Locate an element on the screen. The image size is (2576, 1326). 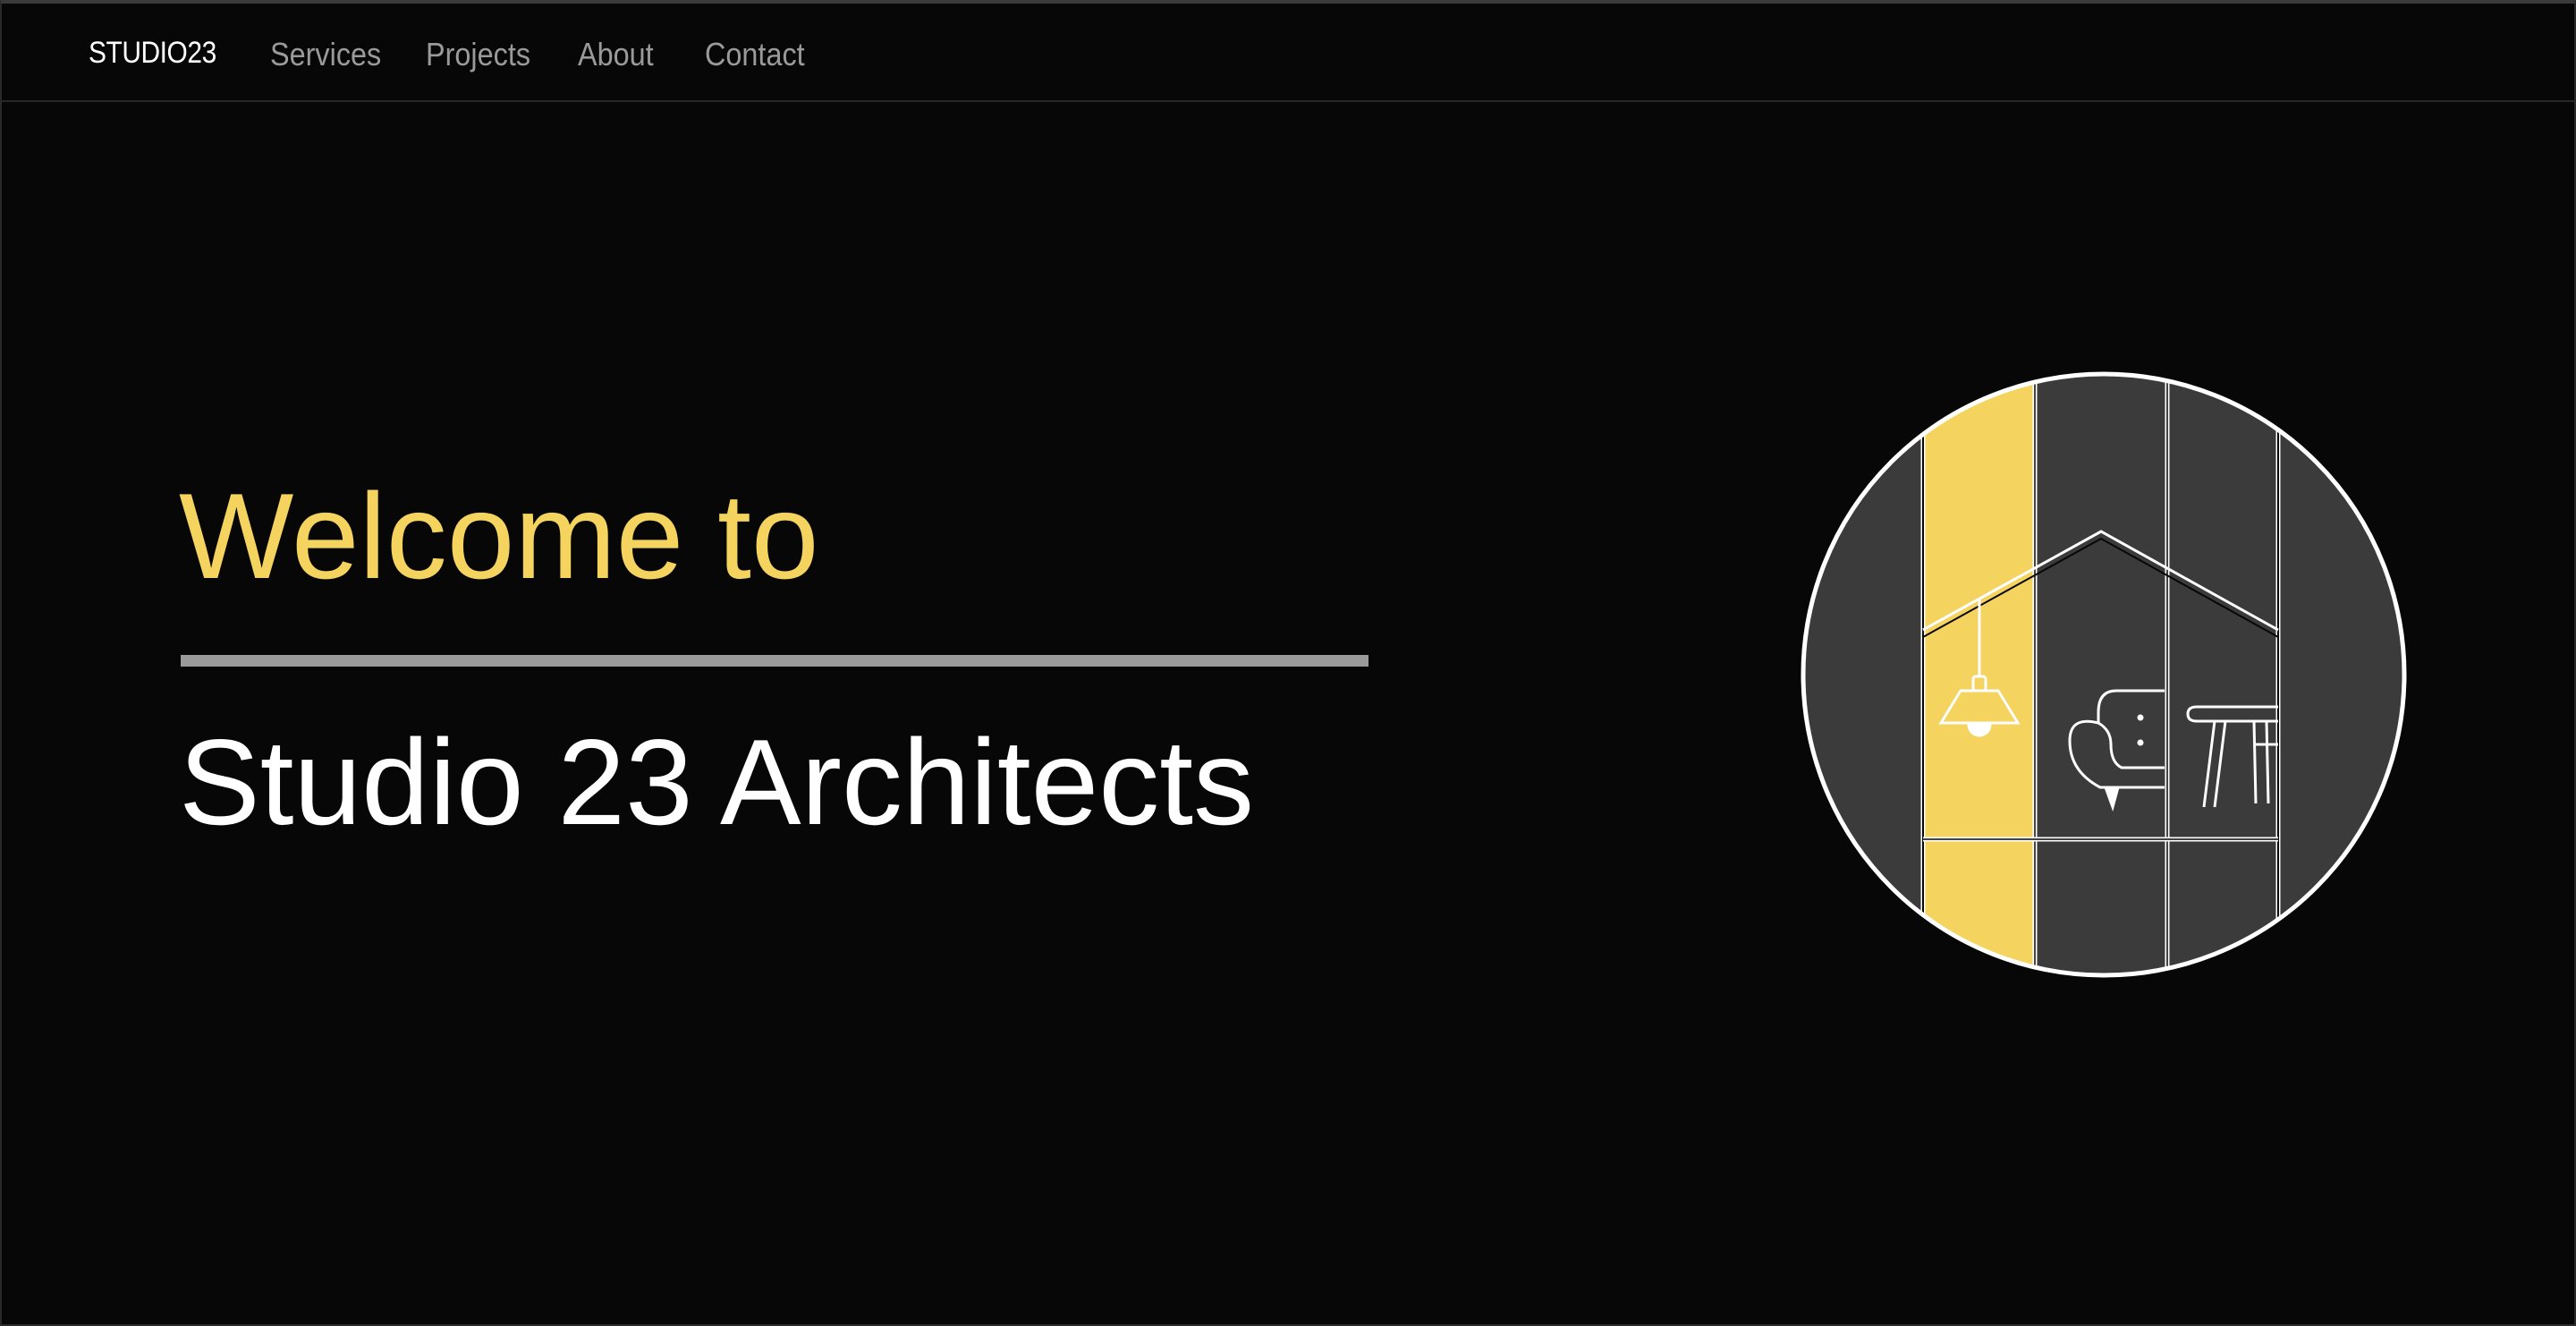
nav-link-services: Services is located at coordinates (325, 54).